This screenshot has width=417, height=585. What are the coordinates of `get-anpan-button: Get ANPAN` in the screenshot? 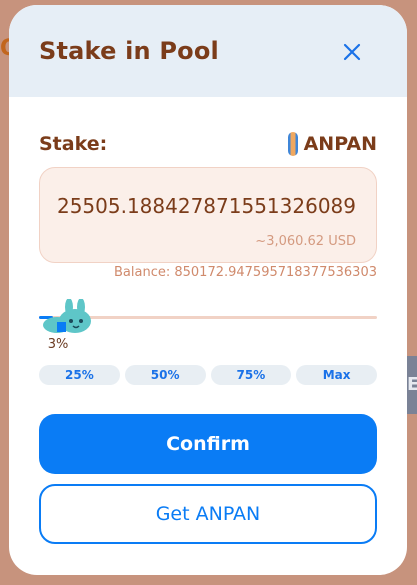 It's located at (208, 514).